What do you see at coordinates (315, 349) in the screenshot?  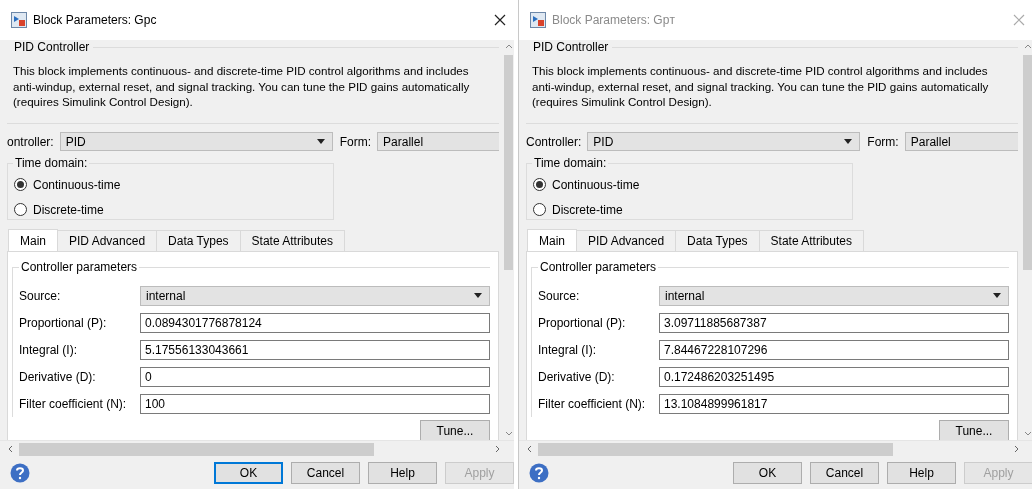 I see `parameter-field: 5.17556133043661` at bounding box center [315, 349].